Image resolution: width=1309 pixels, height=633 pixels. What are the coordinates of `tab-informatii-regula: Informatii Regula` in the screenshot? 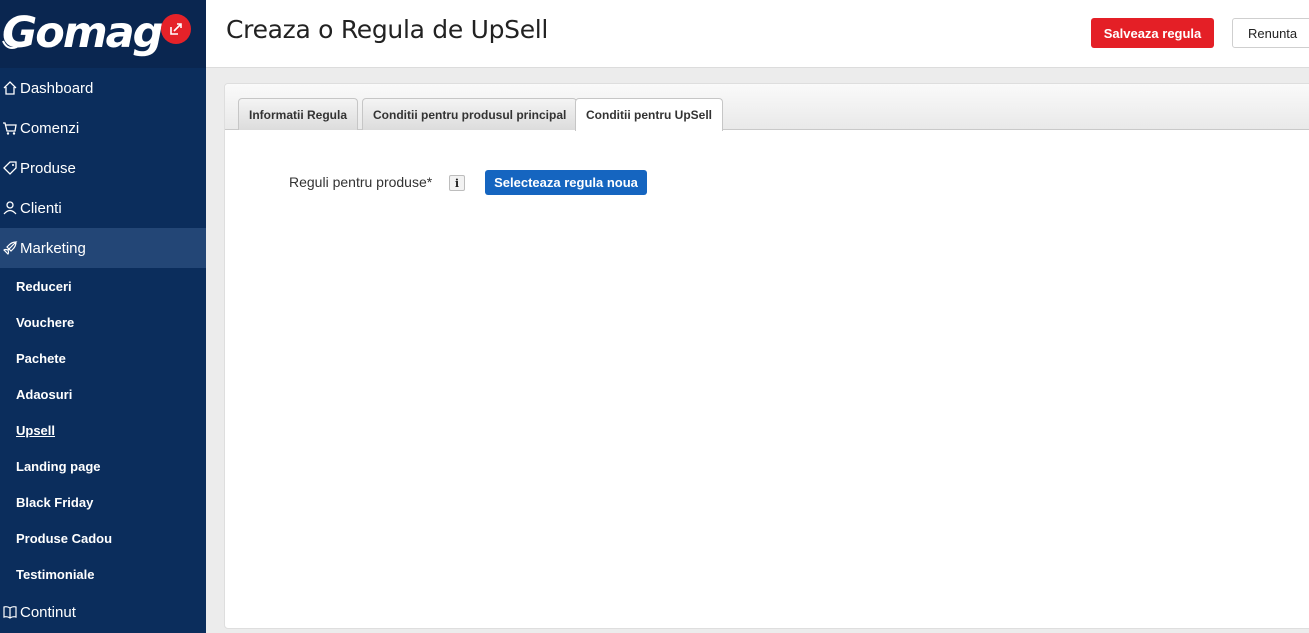 It's located at (298, 114).